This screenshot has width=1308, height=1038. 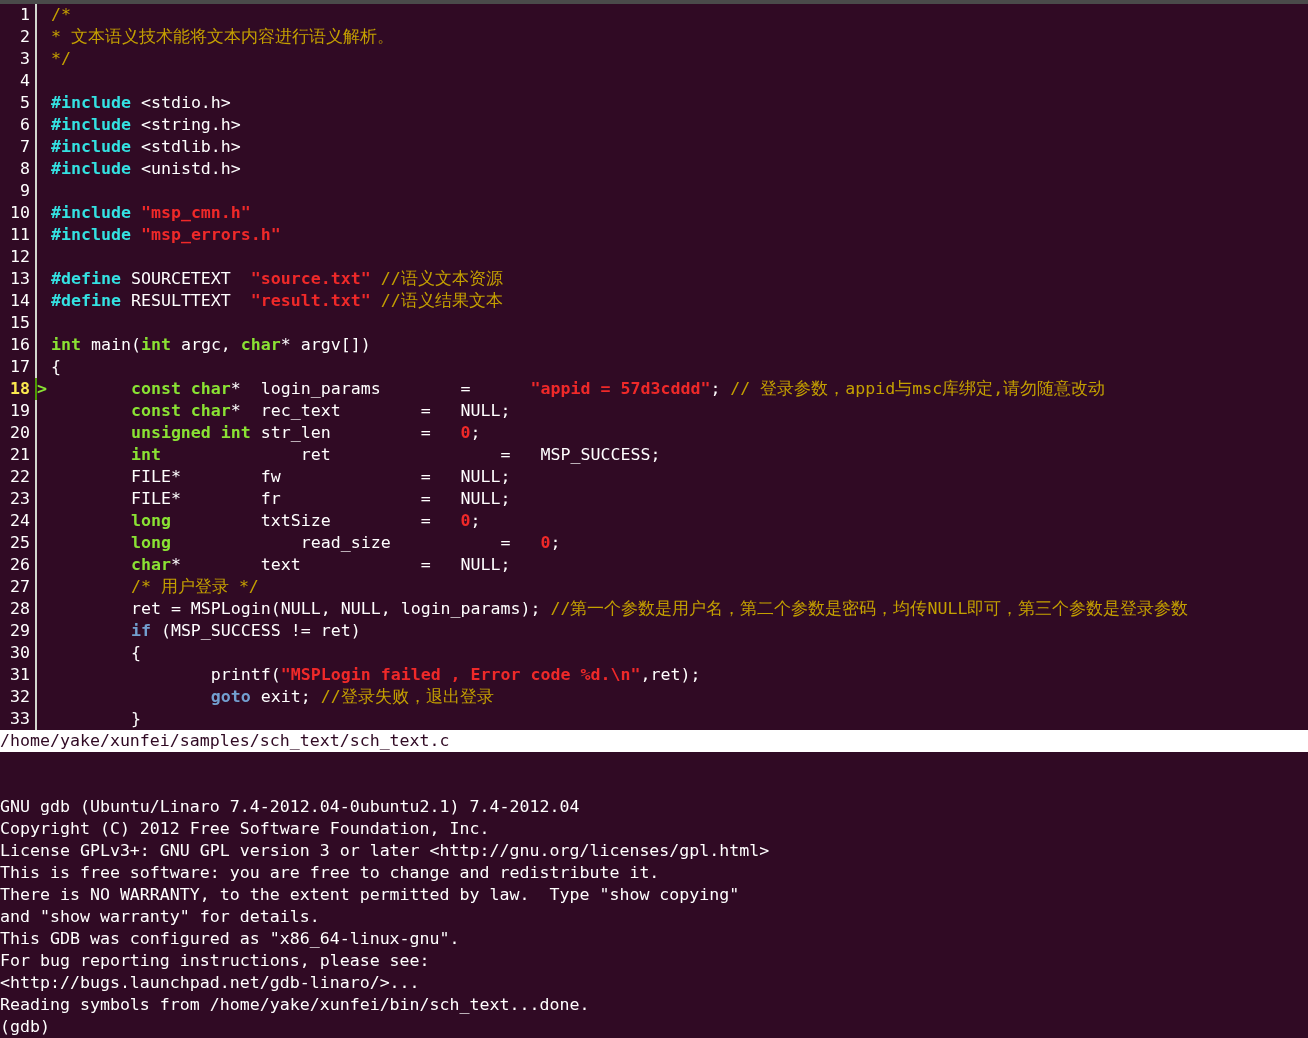 I want to click on line-number: 15, so click(x=19, y=323).